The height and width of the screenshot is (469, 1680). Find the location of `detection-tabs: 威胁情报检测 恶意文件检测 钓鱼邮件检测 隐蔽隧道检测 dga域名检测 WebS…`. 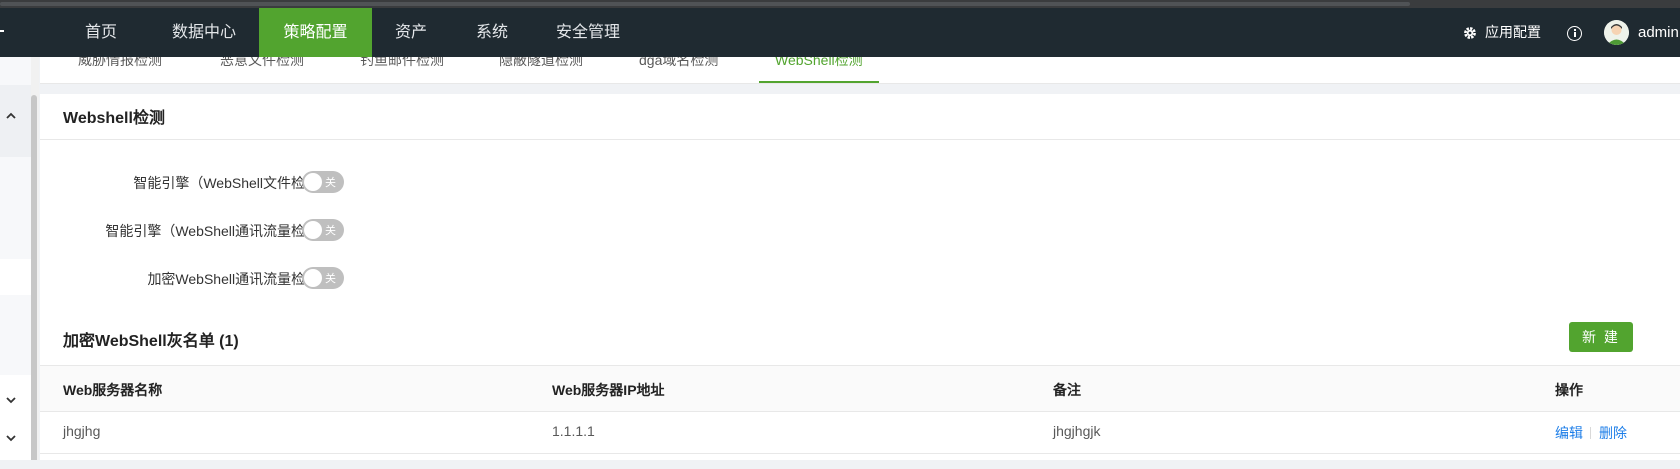

detection-tabs: 威胁情报检测 恶意文件检测 钓鱼邮件检测 隐蔽隧道检测 dga域名检测 WebS… is located at coordinates (860, 70).